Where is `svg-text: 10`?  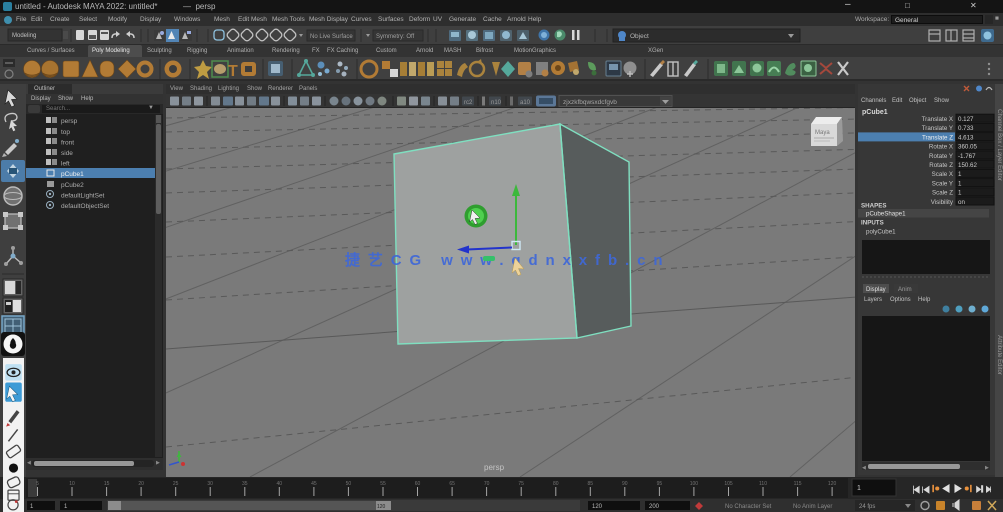
svg-text: 10 is located at coordinates (72, 484).